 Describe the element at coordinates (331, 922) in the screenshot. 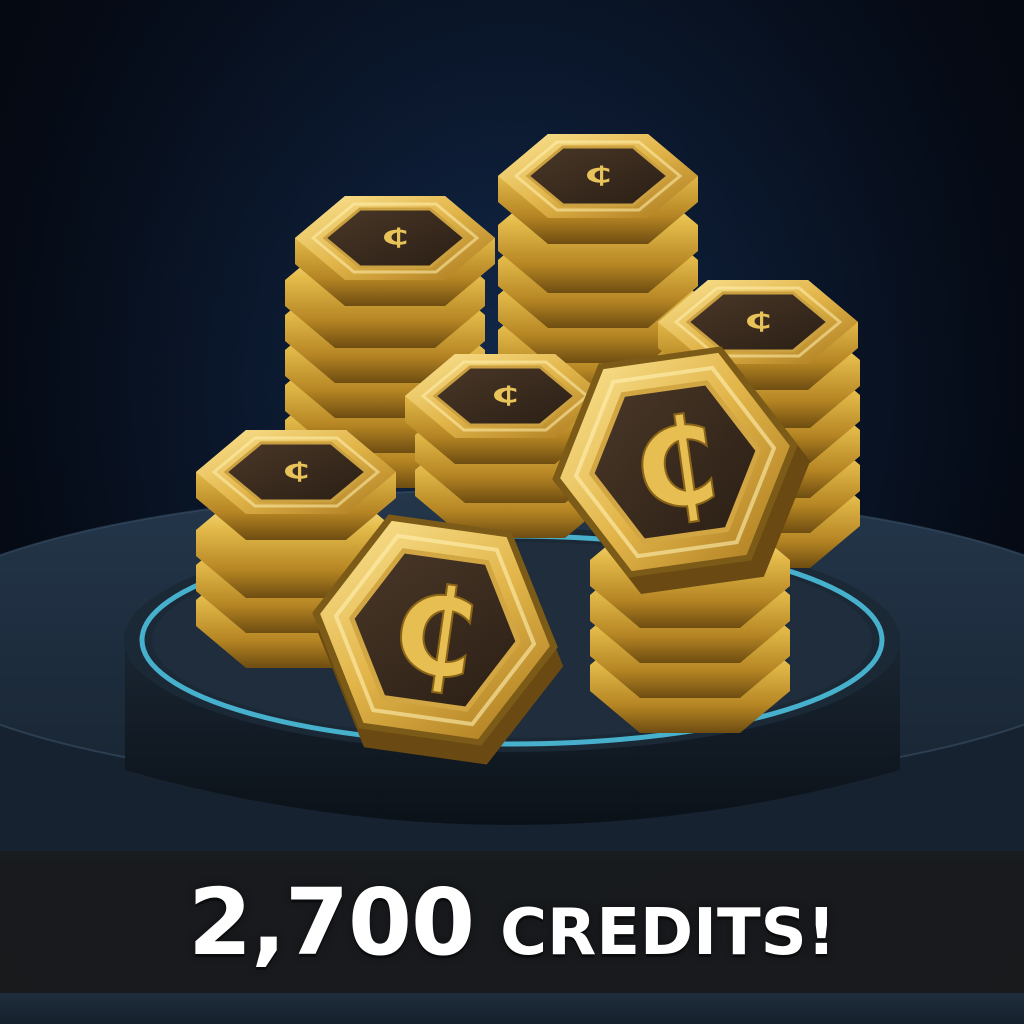

I see `credit-amount: 2,700` at that location.